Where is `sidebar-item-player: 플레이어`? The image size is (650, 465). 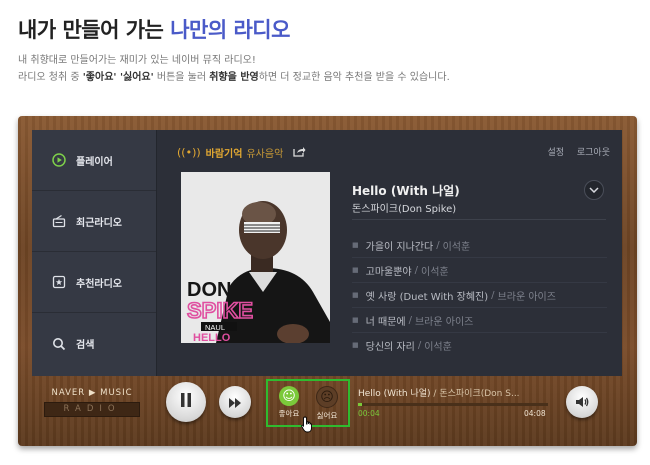
sidebar-item-player: 플레이어 is located at coordinates (94, 160).